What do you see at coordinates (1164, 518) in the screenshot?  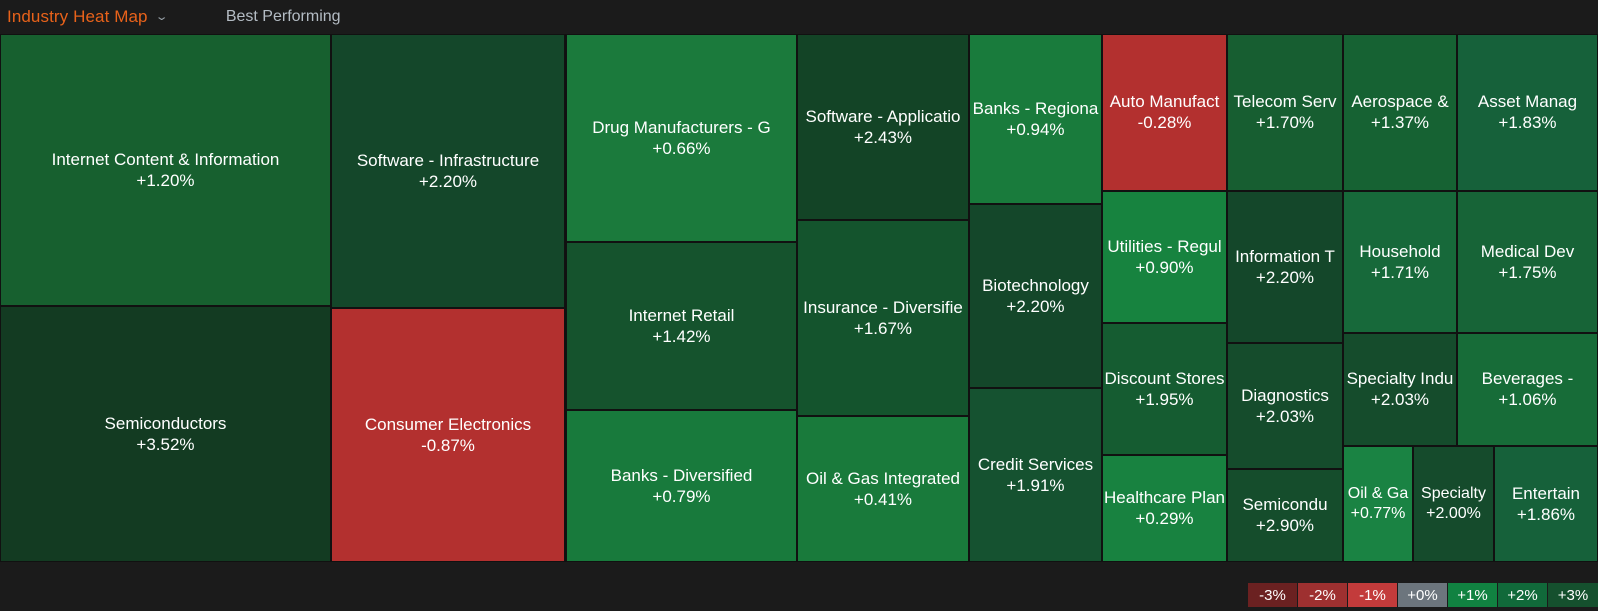 I see `tile-value: +0.29%` at bounding box center [1164, 518].